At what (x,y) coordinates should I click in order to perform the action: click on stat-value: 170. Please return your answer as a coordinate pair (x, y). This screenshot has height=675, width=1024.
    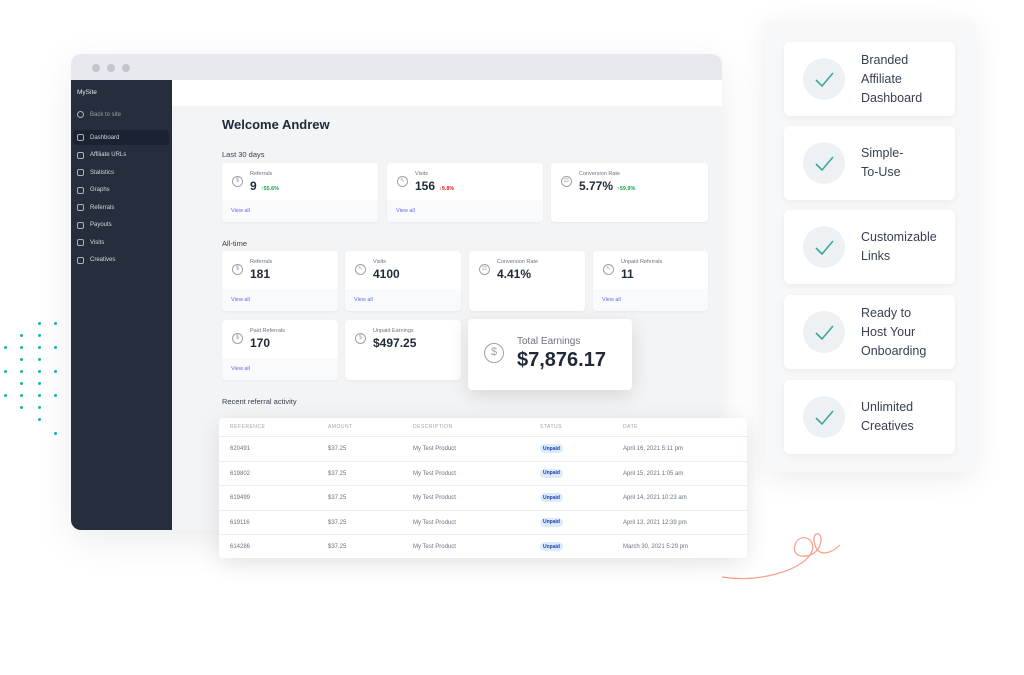
    Looking at the image, I should click on (260, 343).